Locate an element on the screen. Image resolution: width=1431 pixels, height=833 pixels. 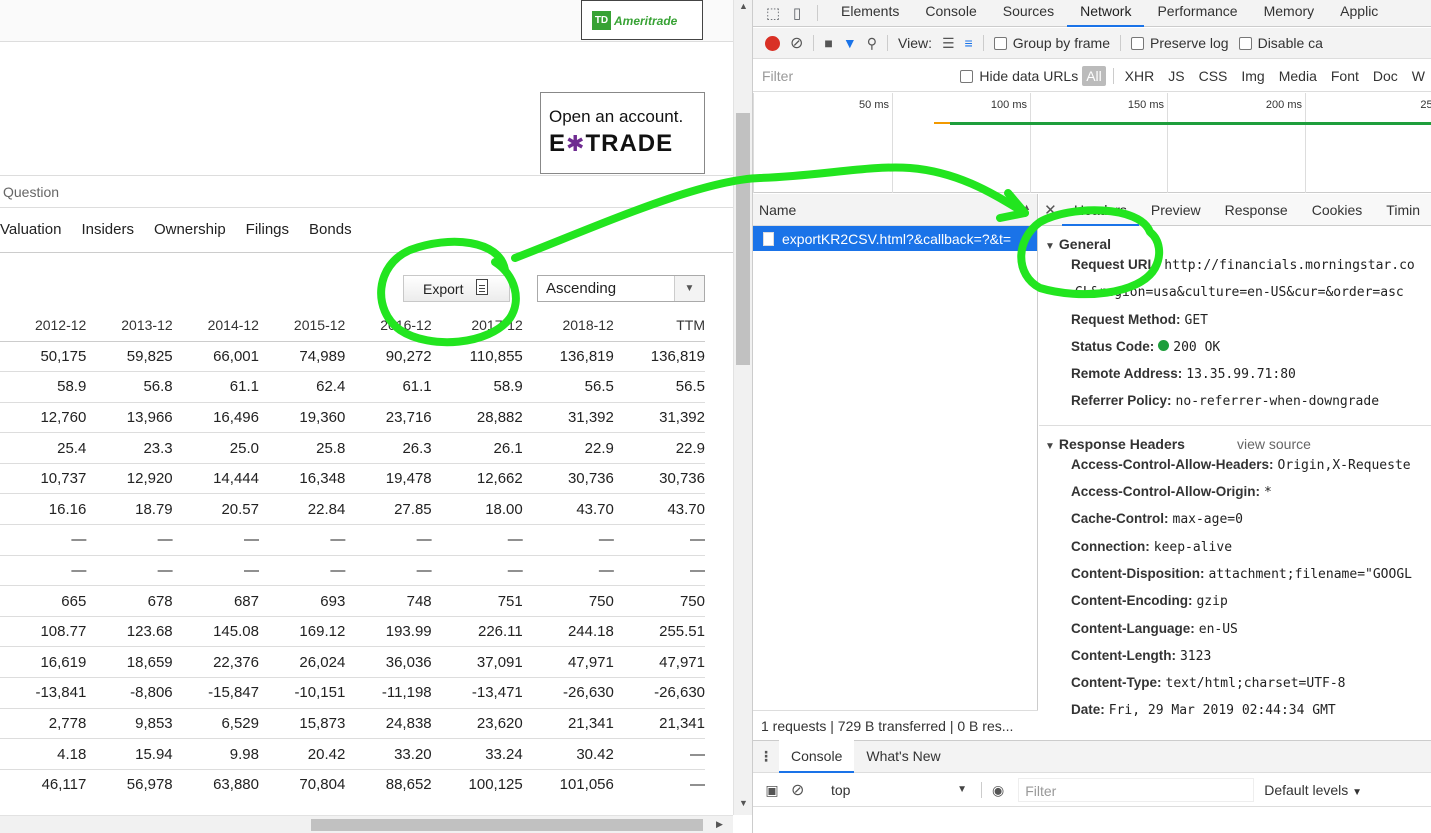
inspect-element-icon: ⬚ is located at coordinates (773, 13).